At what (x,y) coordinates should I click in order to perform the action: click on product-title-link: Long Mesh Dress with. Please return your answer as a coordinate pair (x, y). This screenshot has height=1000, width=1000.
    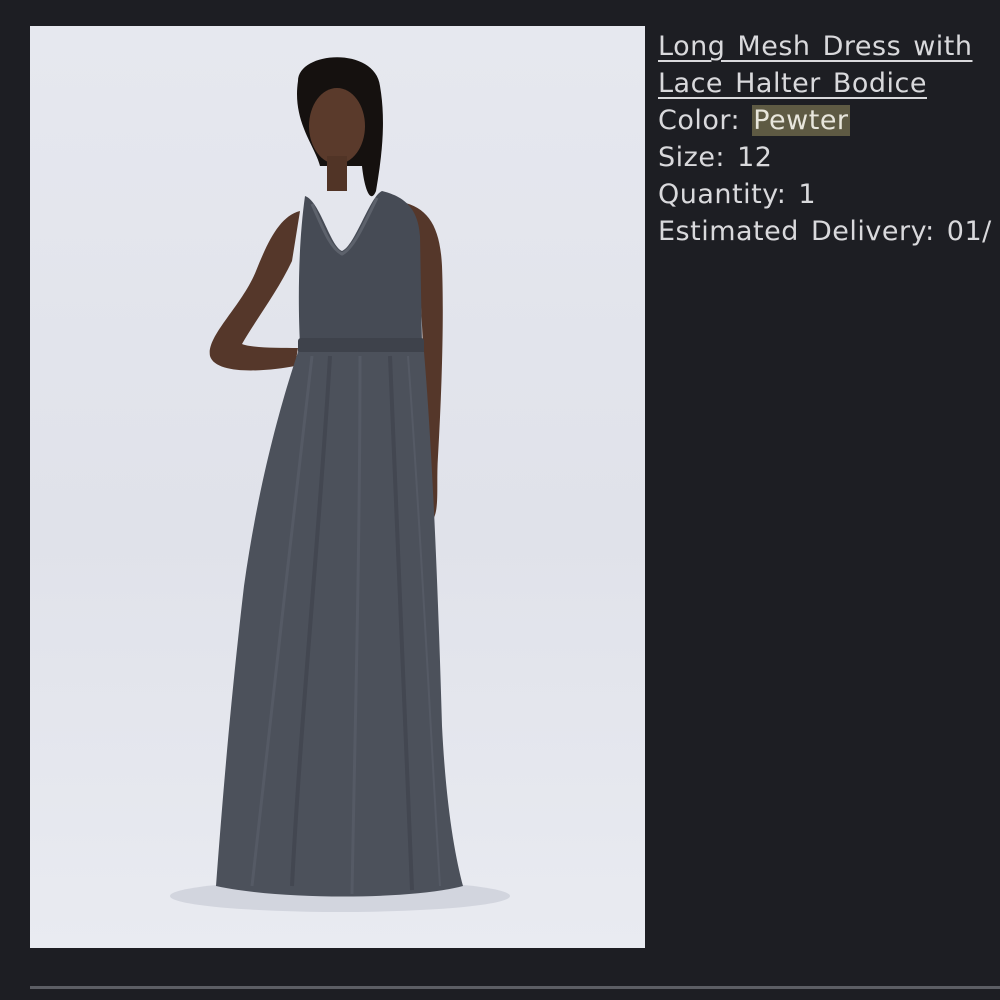
    Looking at the image, I should click on (829, 46).